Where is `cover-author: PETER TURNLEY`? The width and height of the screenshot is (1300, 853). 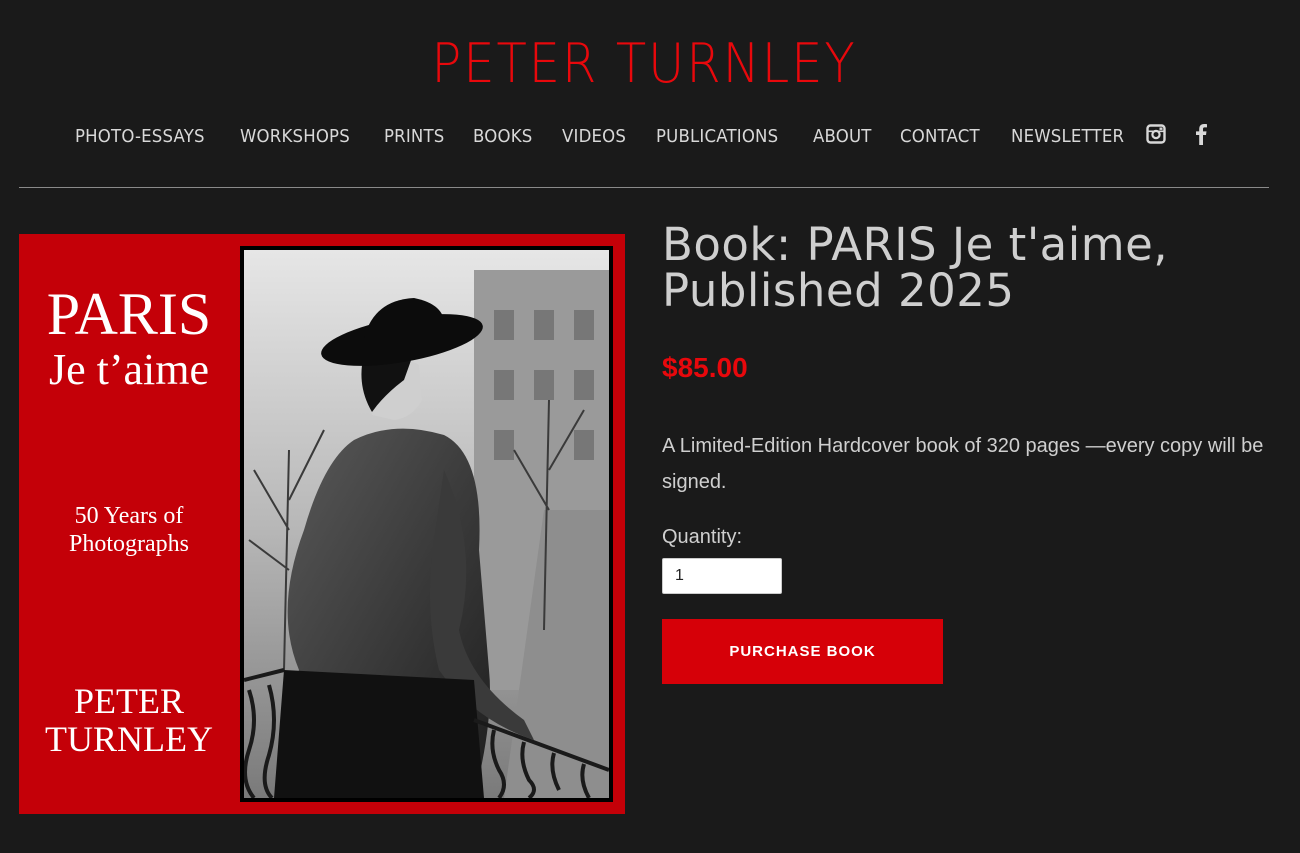
cover-author: PETER TURNLEY is located at coordinates (129, 720).